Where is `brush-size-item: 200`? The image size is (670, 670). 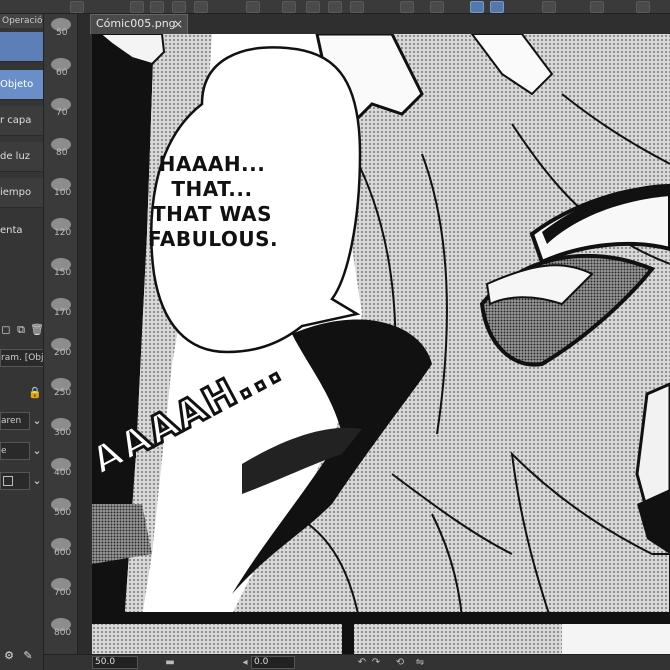
brush-size-item: 200 is located at coordinates (61, 348).